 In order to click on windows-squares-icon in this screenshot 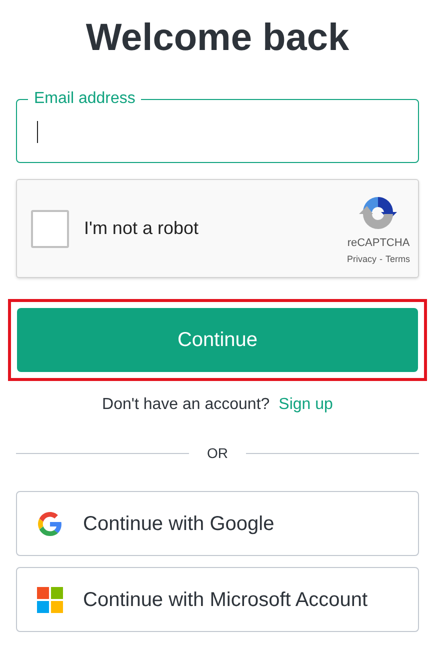, I will do `click(50, 599)`.